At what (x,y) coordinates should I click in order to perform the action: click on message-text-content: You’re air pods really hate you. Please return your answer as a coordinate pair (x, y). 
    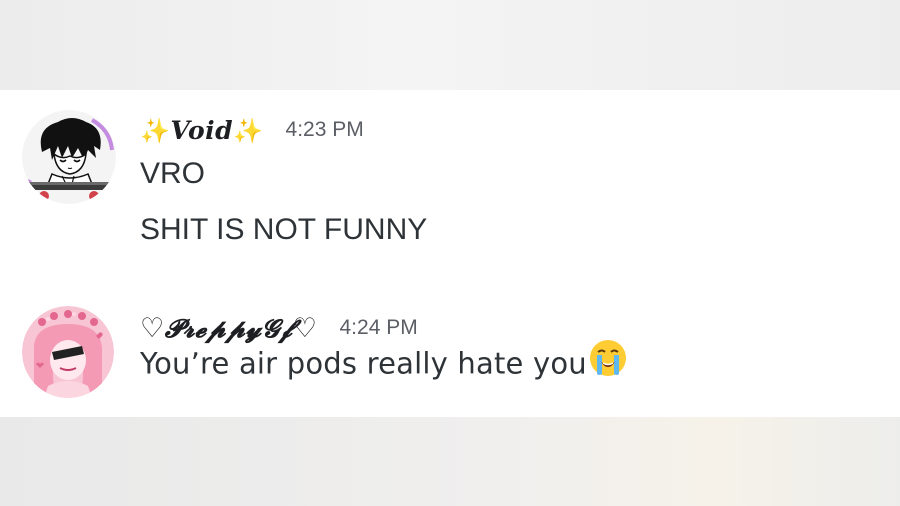
    Looking at the image, I should click on (363, 363).